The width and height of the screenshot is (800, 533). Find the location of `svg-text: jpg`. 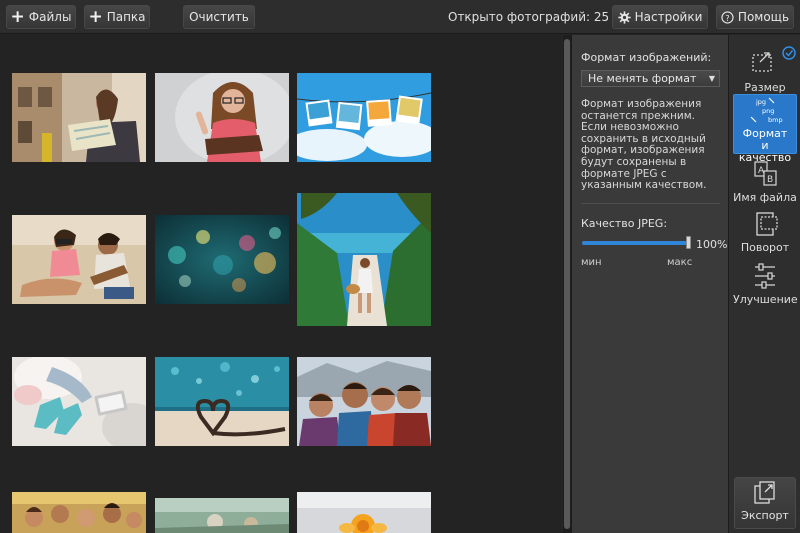

svg-text: jpg is located at coordinates (760, 102).